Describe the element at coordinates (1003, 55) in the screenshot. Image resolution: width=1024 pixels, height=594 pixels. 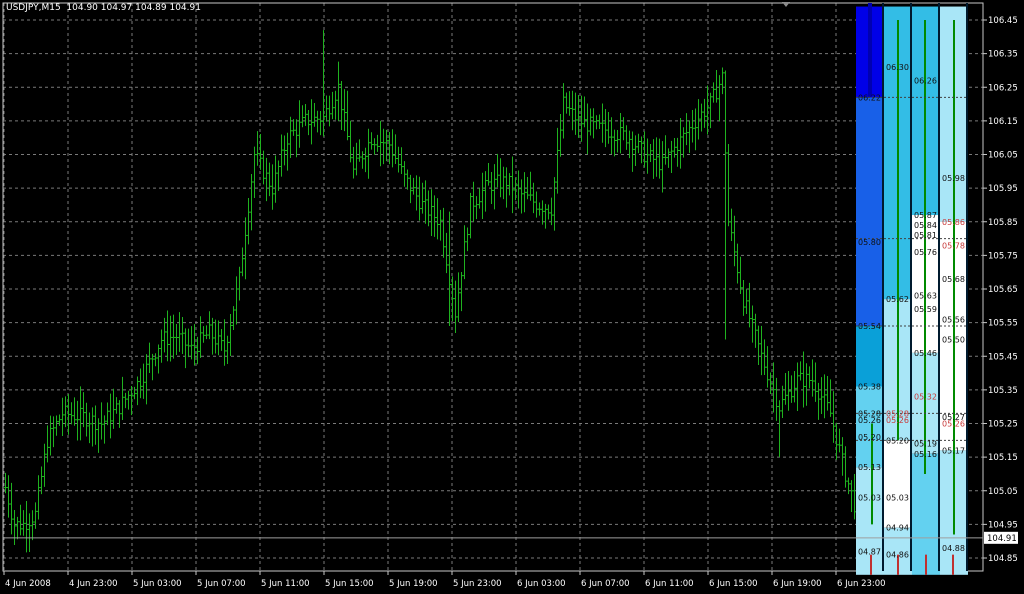
I see `y-tick-label: 106.35` at that location.